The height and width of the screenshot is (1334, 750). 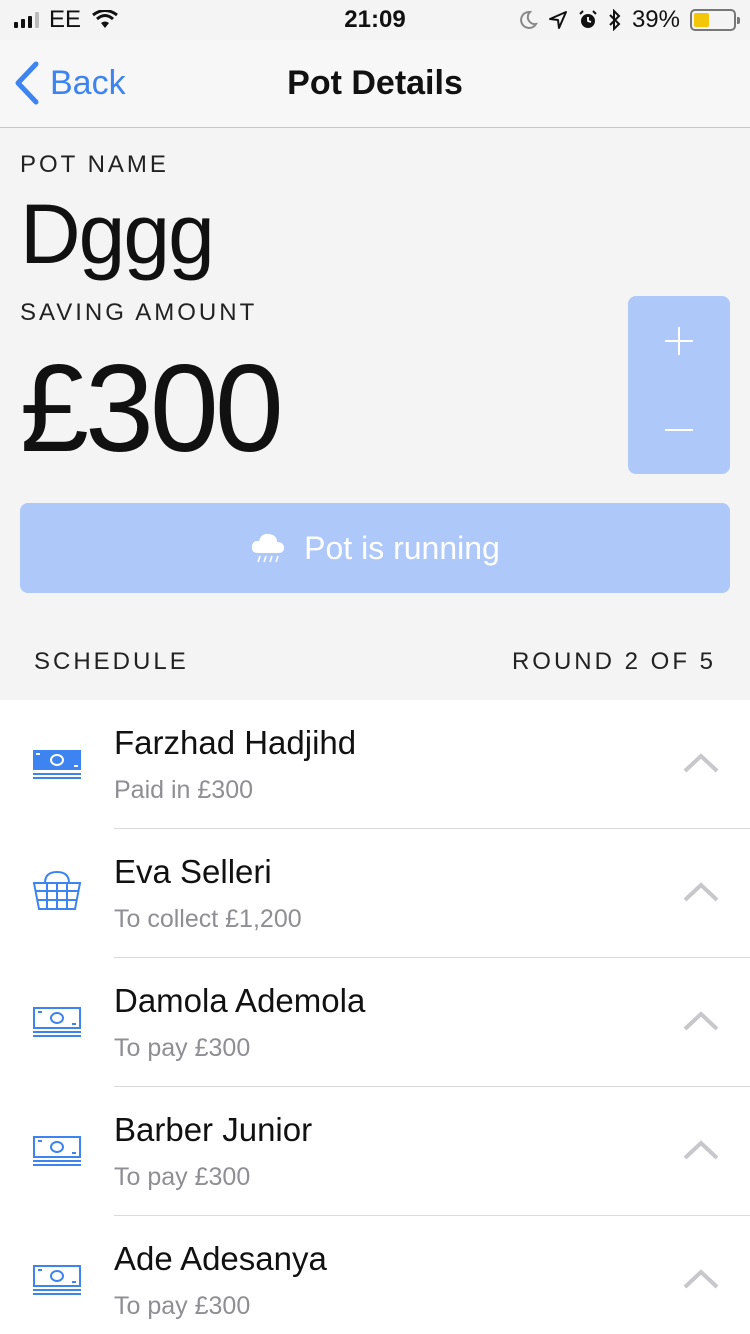 What do you see at coordinates (235, 742) in the screenshot?
I see `member-name: Farzhad Hadjihd` at bounding box center [235, 742].